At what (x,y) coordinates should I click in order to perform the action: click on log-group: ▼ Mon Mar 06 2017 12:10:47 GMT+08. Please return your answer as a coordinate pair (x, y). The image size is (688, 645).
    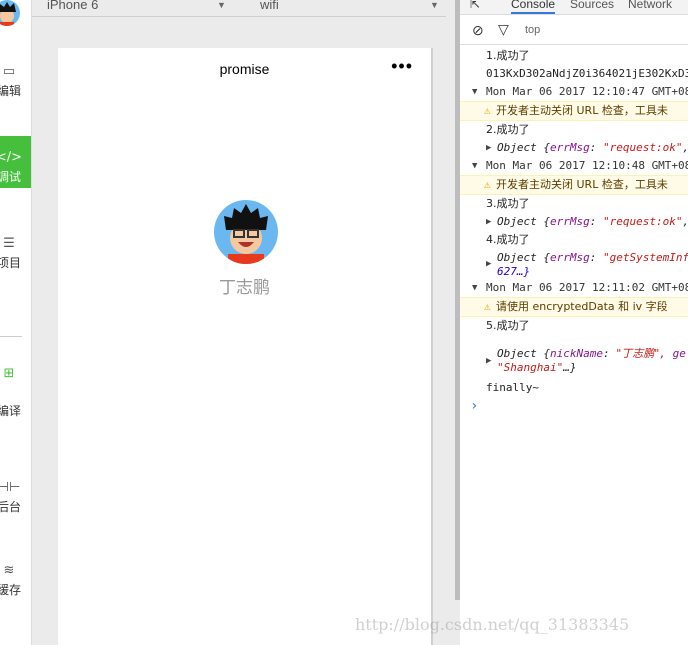
    Looking at the image, I should click on (574, 92).